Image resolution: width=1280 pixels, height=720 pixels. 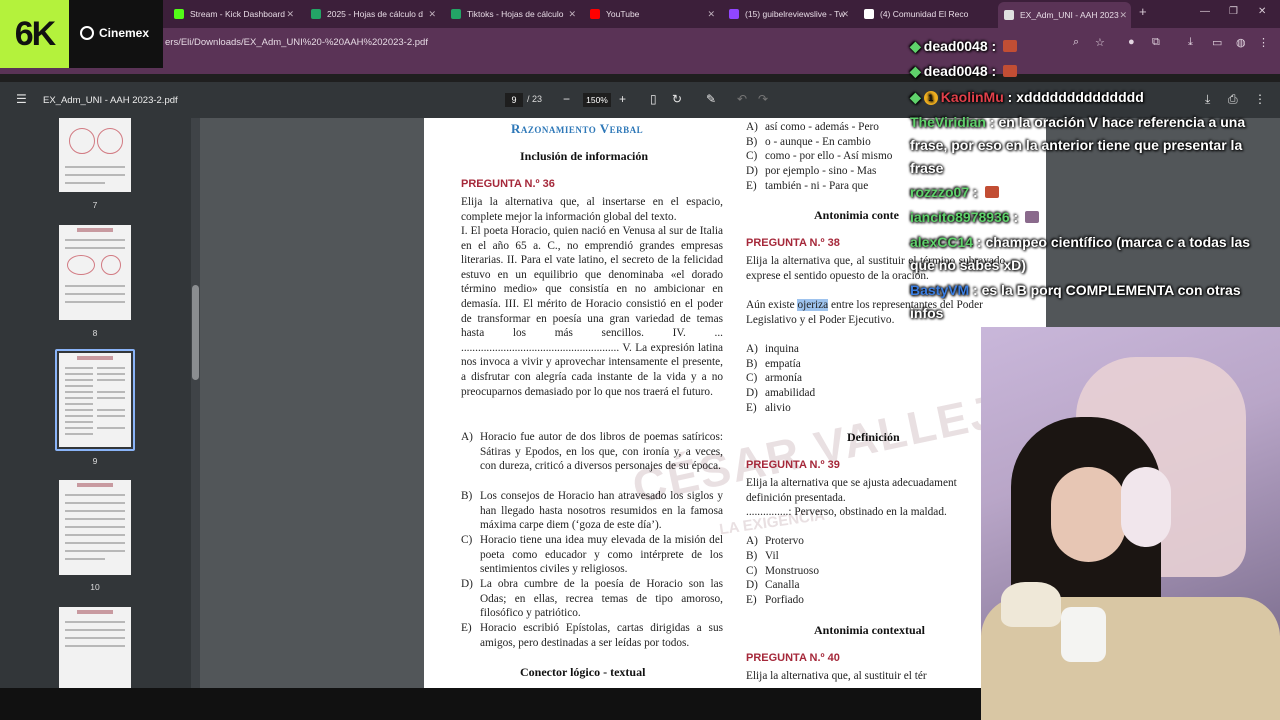 I want to click on chat-username: alexCC14, so click(x=942, y=242).